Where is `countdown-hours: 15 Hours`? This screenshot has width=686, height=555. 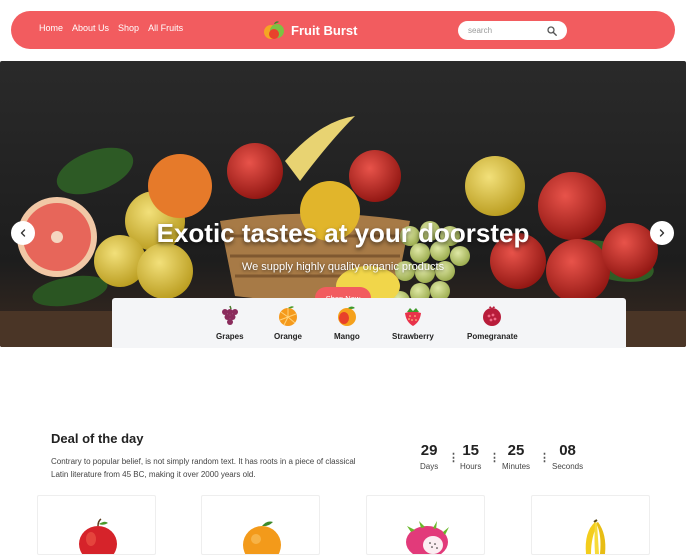
countdown-hours: 15 Hours is located at coordinates (470, 456).